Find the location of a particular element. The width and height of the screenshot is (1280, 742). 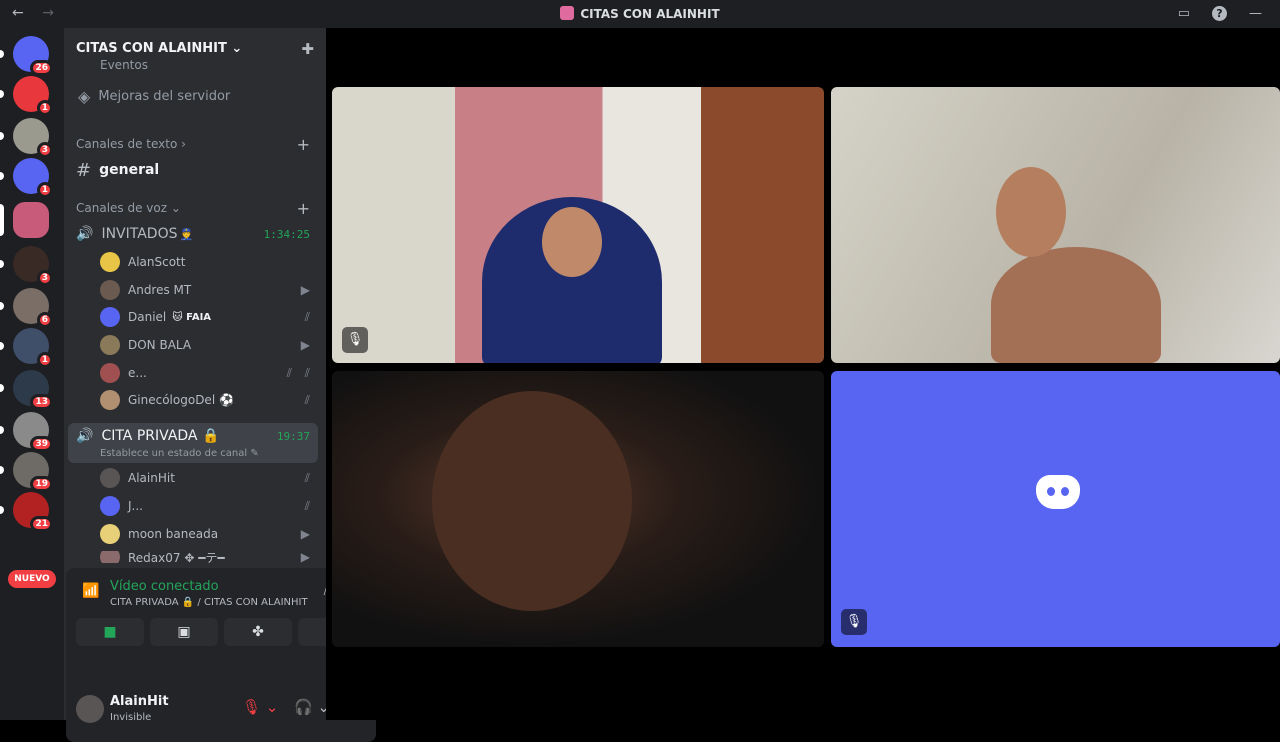

headphones-icon: 🎧 ⌄ is located at coordinates (312, 707).